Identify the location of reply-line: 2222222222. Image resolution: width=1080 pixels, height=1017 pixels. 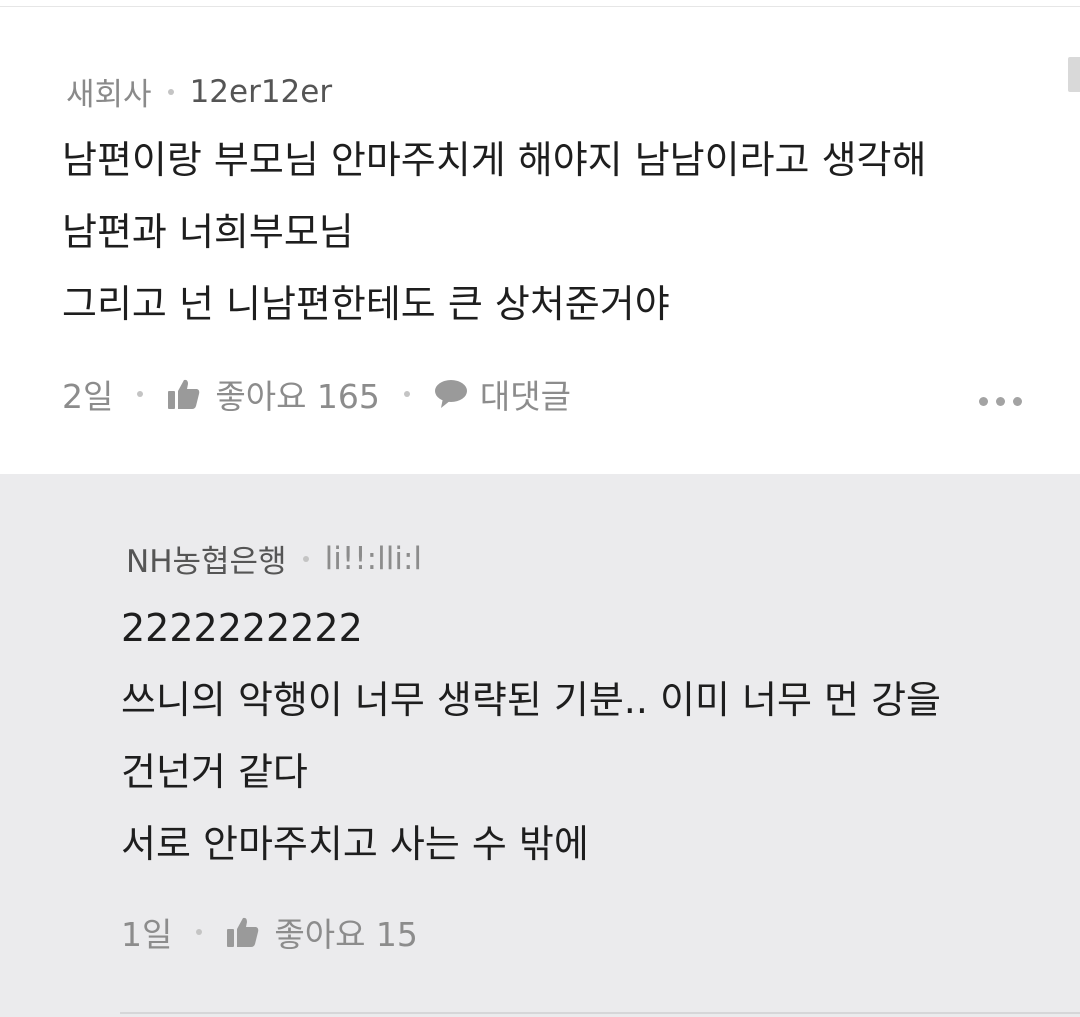
(242, 628).